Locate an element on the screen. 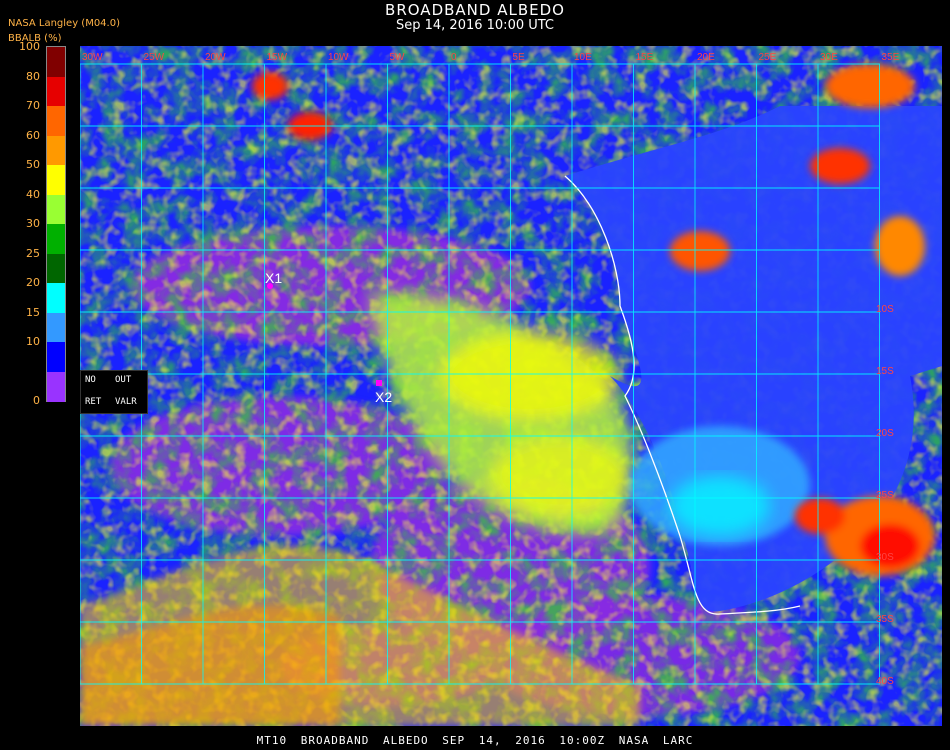  latitude-label: 35S is located at coordinates (885, 619).